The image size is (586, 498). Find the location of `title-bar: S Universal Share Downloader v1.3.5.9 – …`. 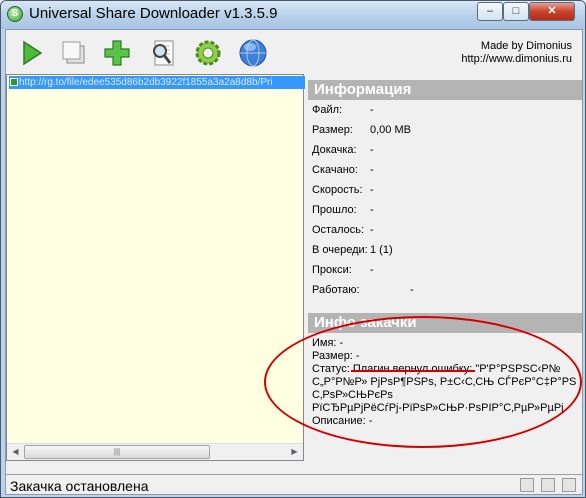

title-bar: S Universal Share Downloader v1.3.5.9 – … is located at coordinates (293, 15).